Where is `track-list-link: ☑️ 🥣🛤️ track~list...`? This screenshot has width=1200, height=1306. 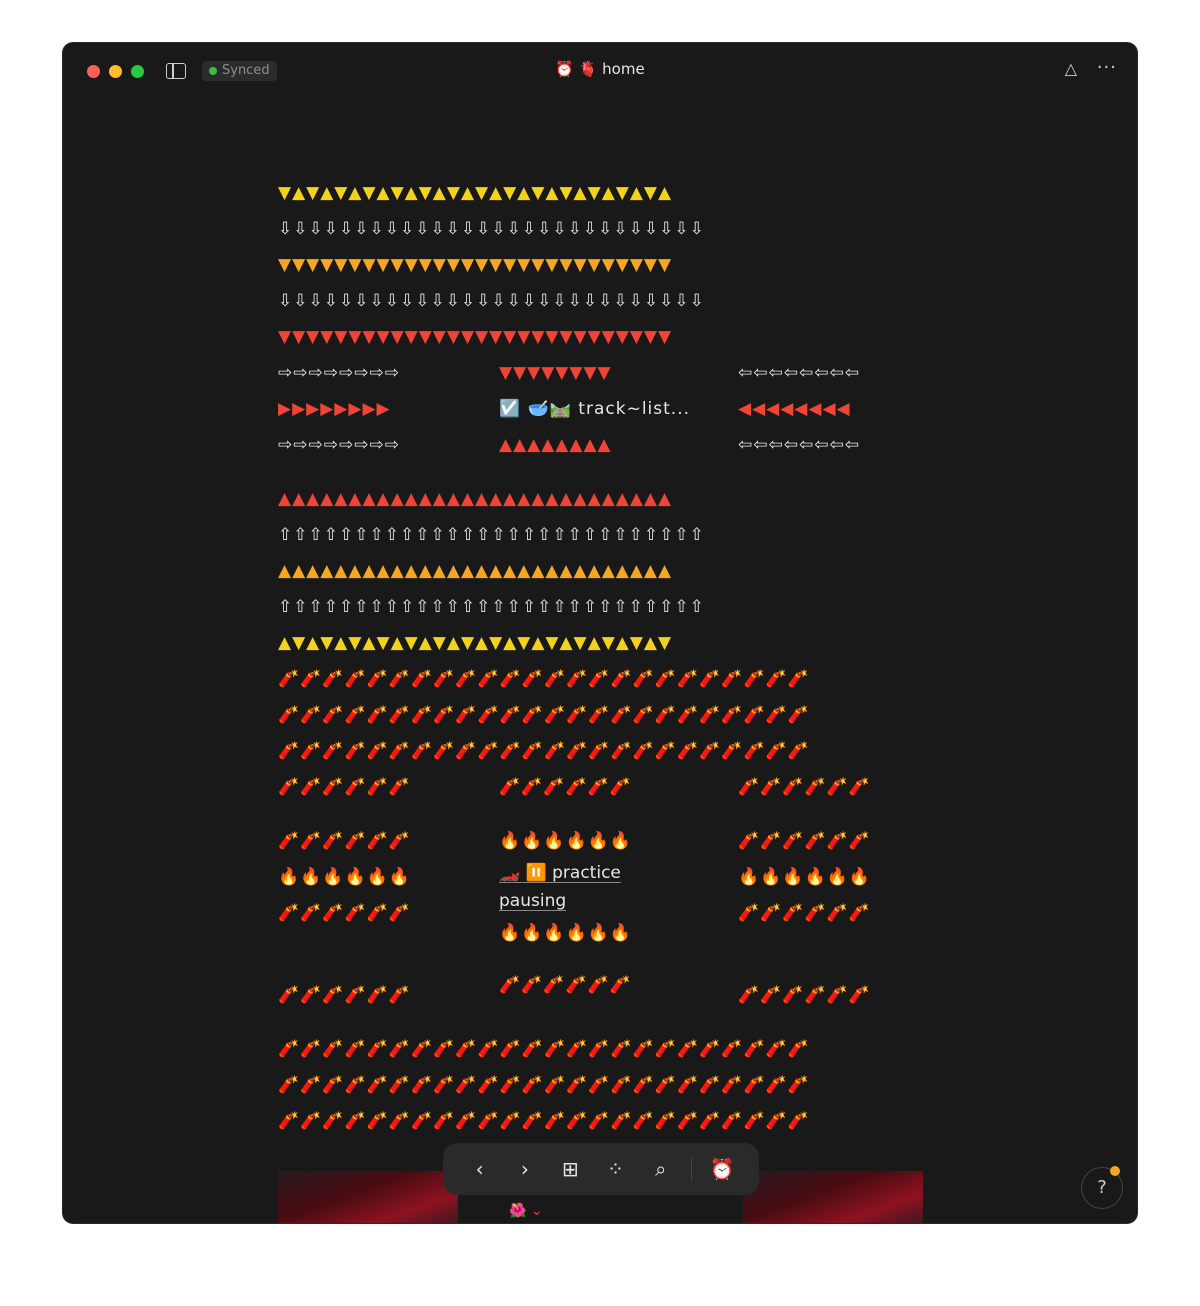
track-list-link: ☑️ 🥣🛤️ track~list... is located at coordinates (599, 409).